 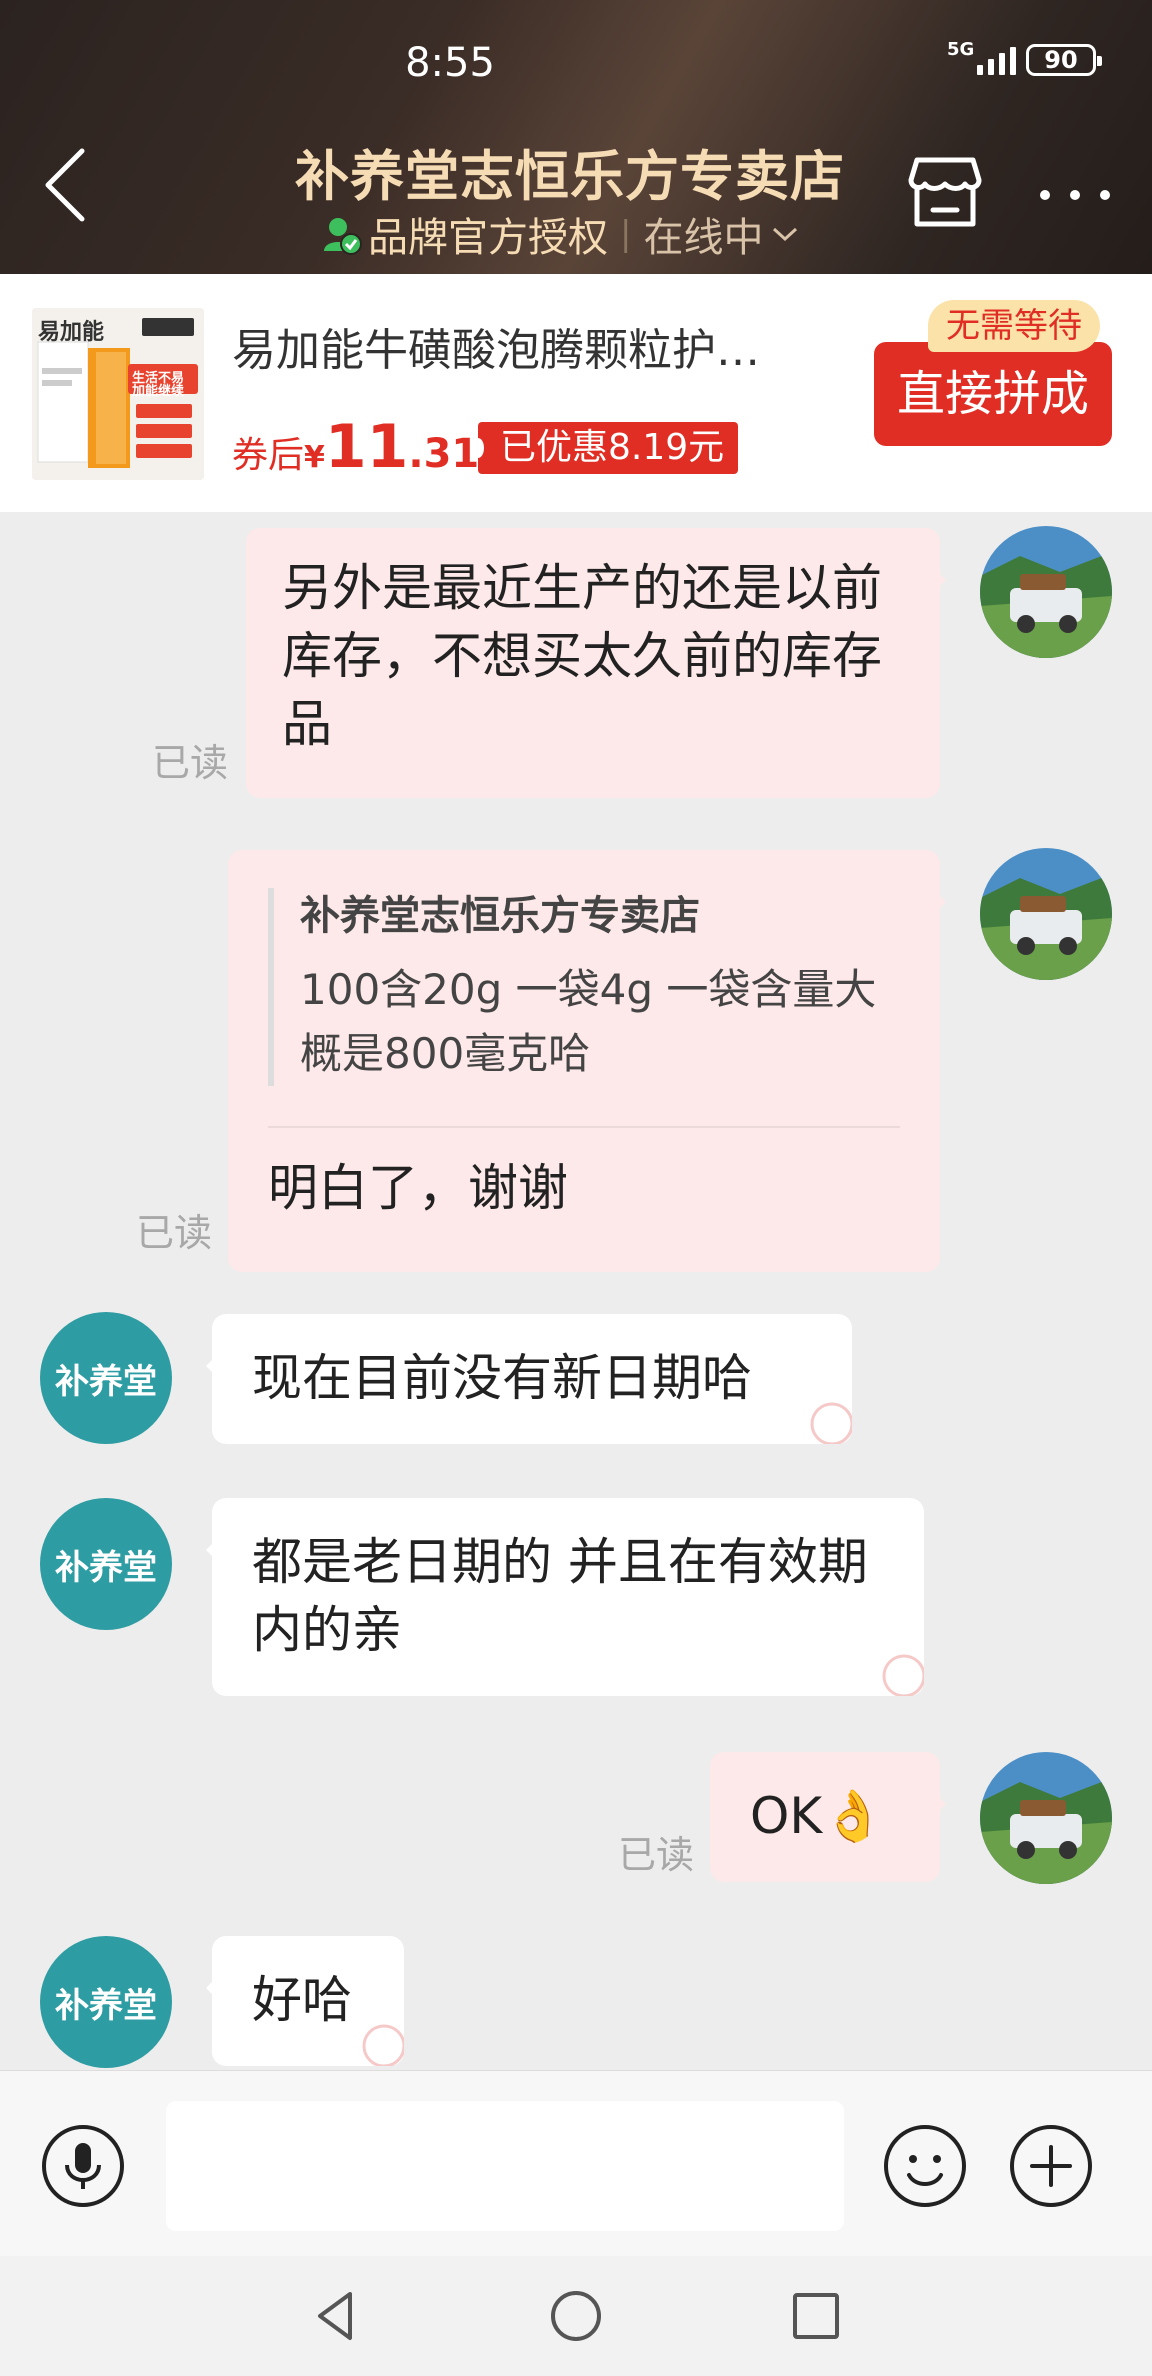 What do you see at coordinates (1024, 57) in the screenshot?
I see `status-indicators: 5G 90` at bounding box center [1024, 57].